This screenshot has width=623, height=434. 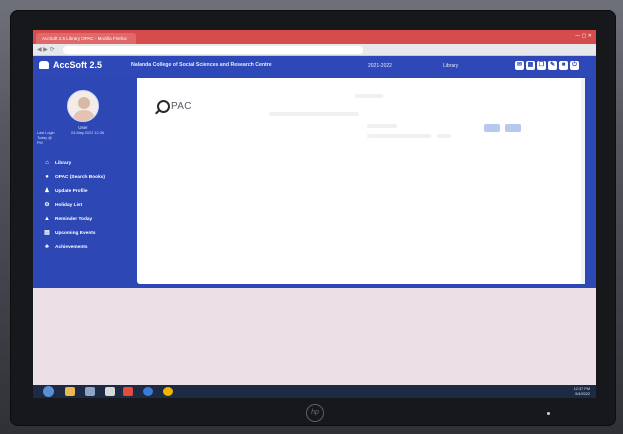 I want to click on faint-field-label, so click(x=382, y=126).